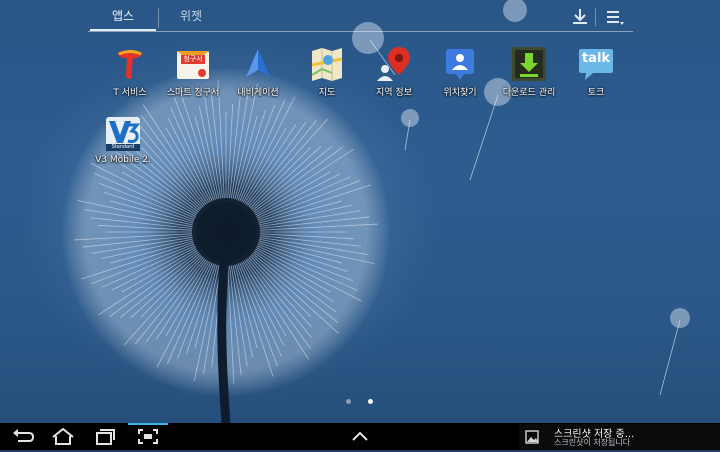  I want to click on app-talk: talk 토크, so click(596, 76).